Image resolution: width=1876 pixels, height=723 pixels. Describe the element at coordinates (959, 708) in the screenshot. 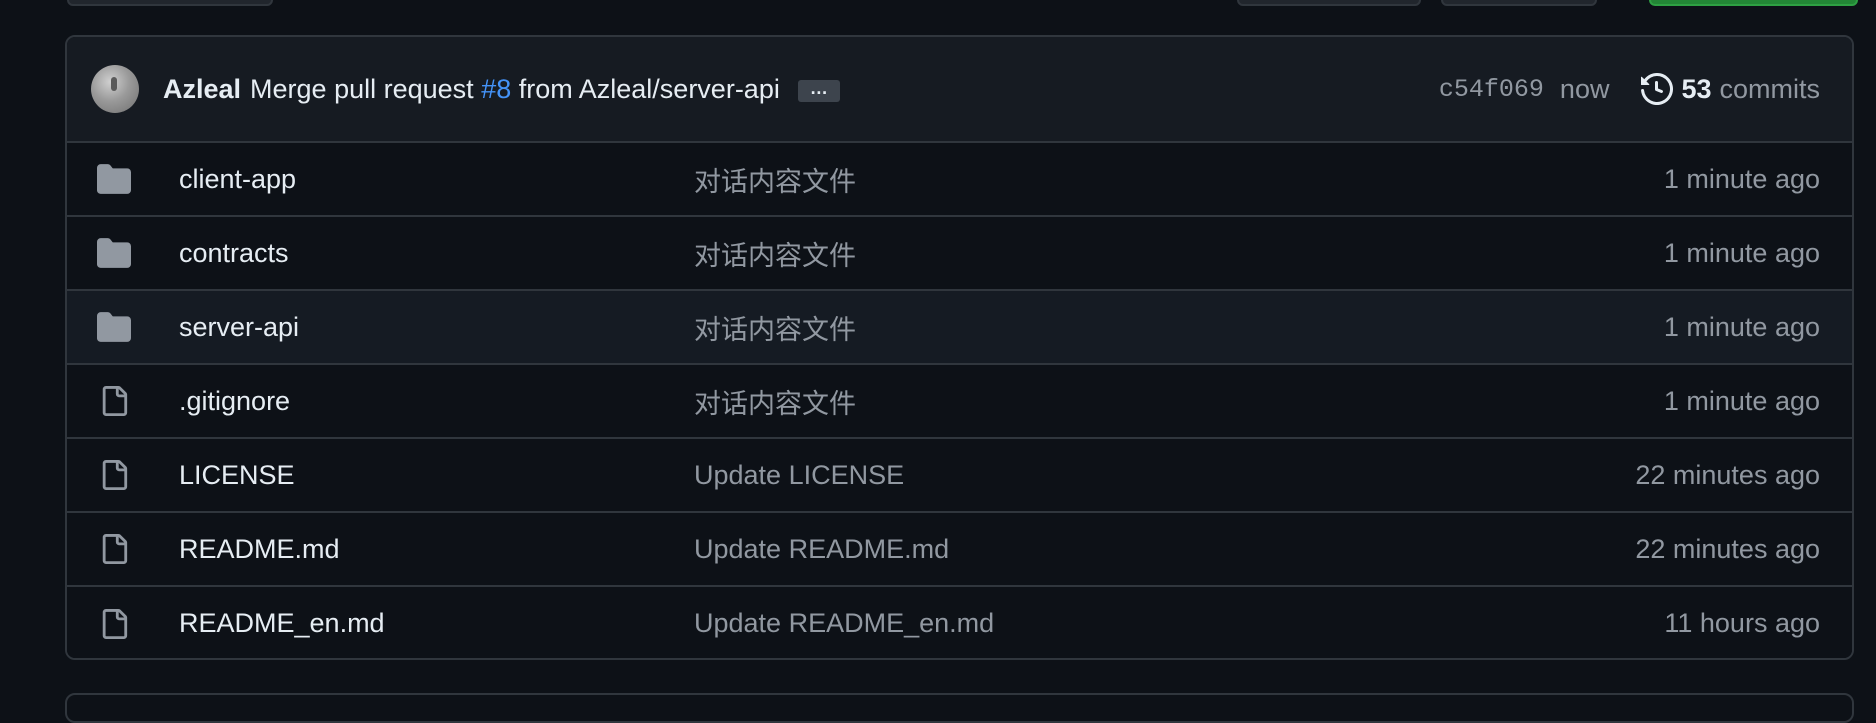

I see `readme-box-partial` at that location.